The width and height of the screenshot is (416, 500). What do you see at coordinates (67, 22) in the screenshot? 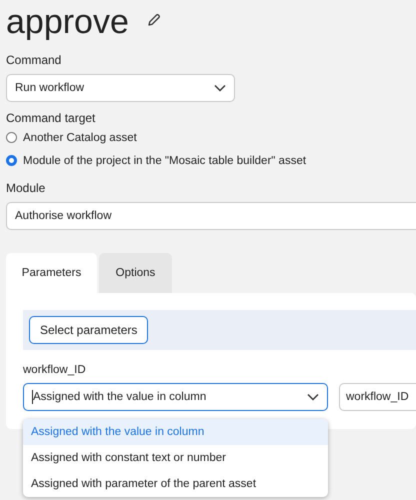
I see `page-title: approve` at bounding box center [67, 22].